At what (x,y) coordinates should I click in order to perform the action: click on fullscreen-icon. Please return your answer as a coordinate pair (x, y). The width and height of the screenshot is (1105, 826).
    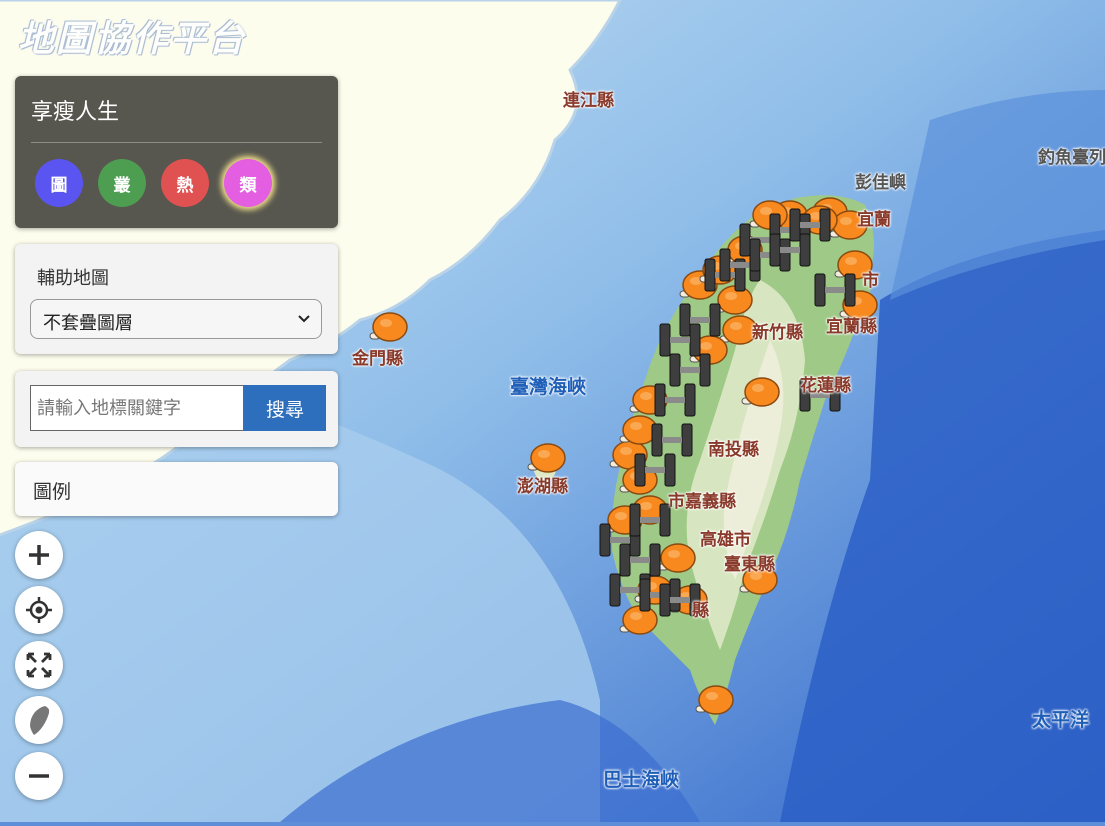
    Looking at the image, I should click on (39, 665).